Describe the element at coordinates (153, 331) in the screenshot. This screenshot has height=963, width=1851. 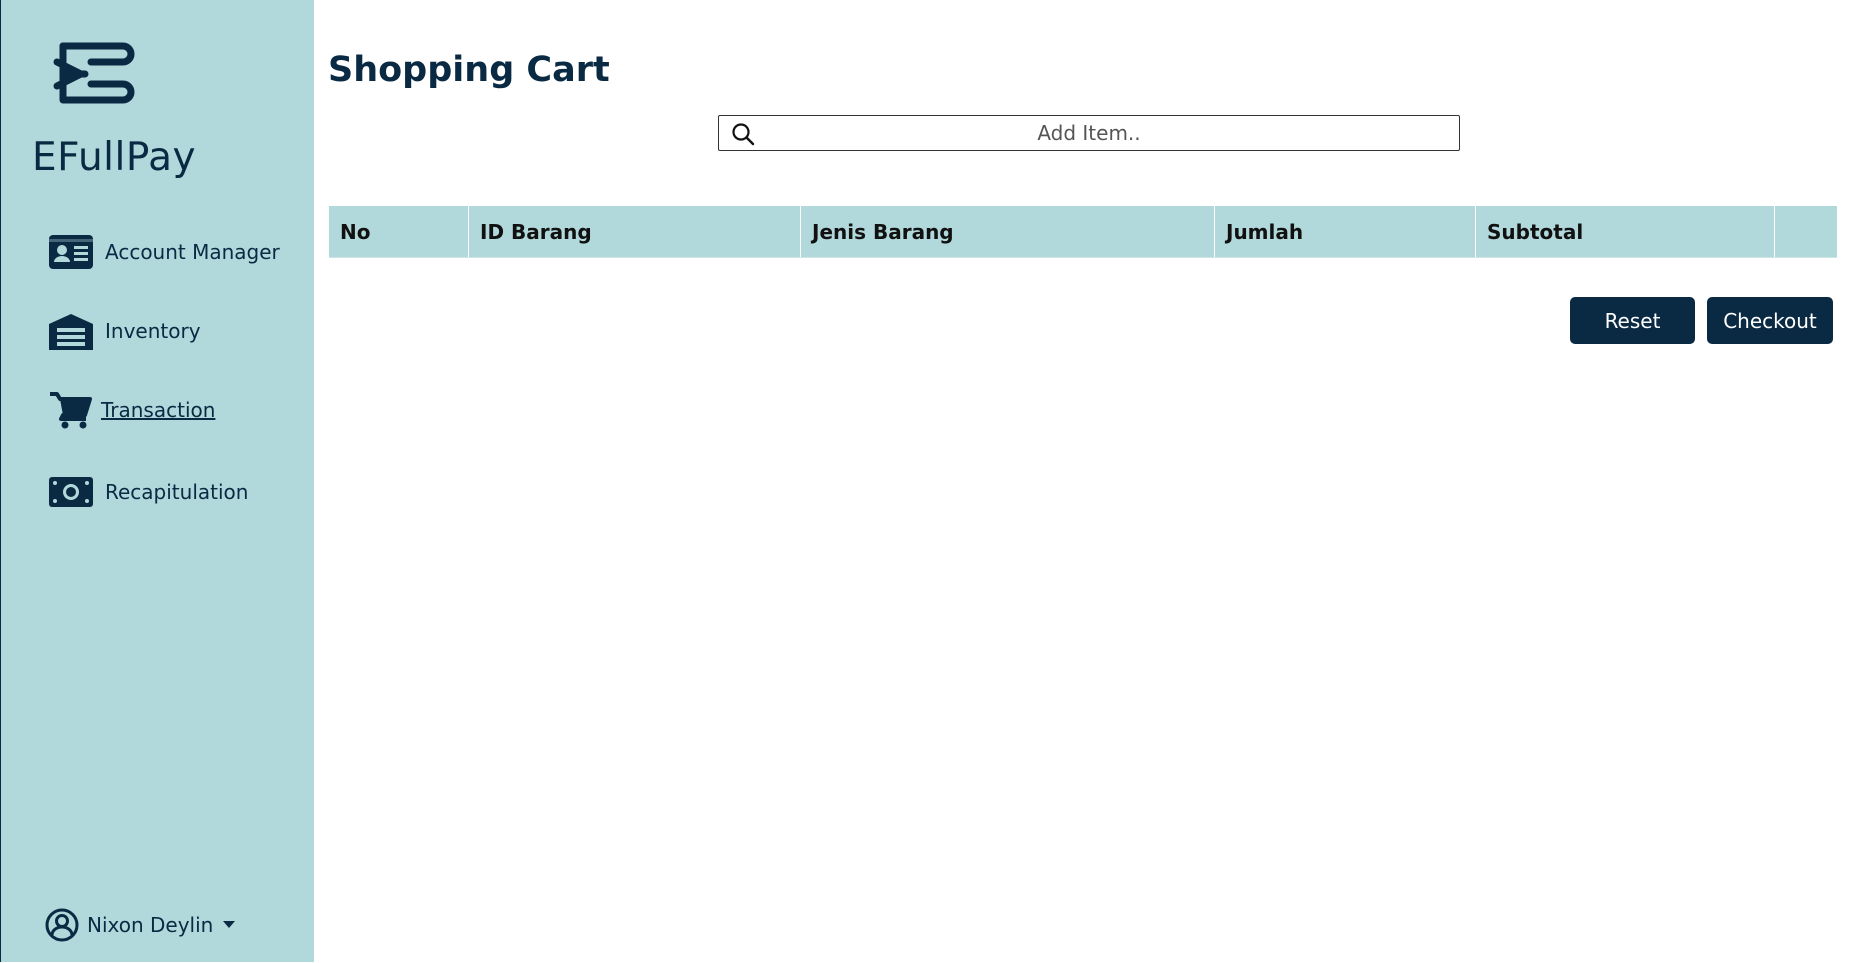
I see `sidebar-item-label: Inventory` at that location.